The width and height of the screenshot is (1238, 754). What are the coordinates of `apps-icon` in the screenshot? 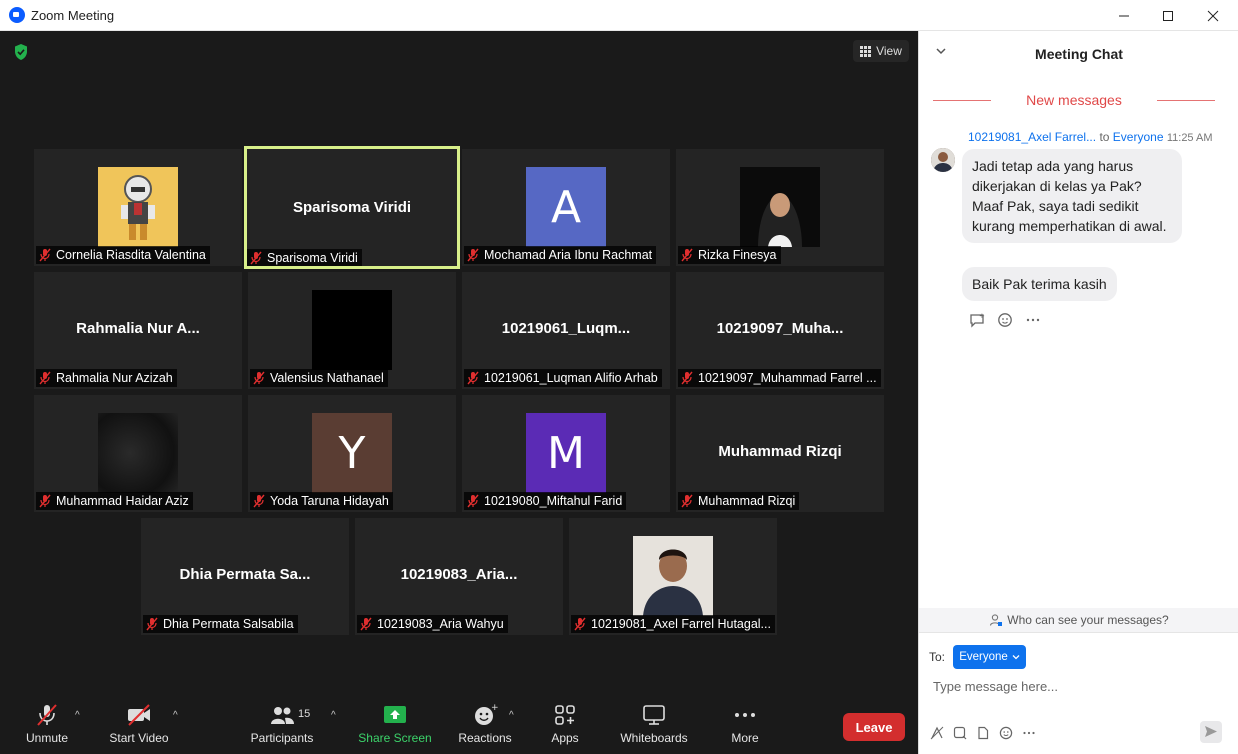 It's located at (565, 715).